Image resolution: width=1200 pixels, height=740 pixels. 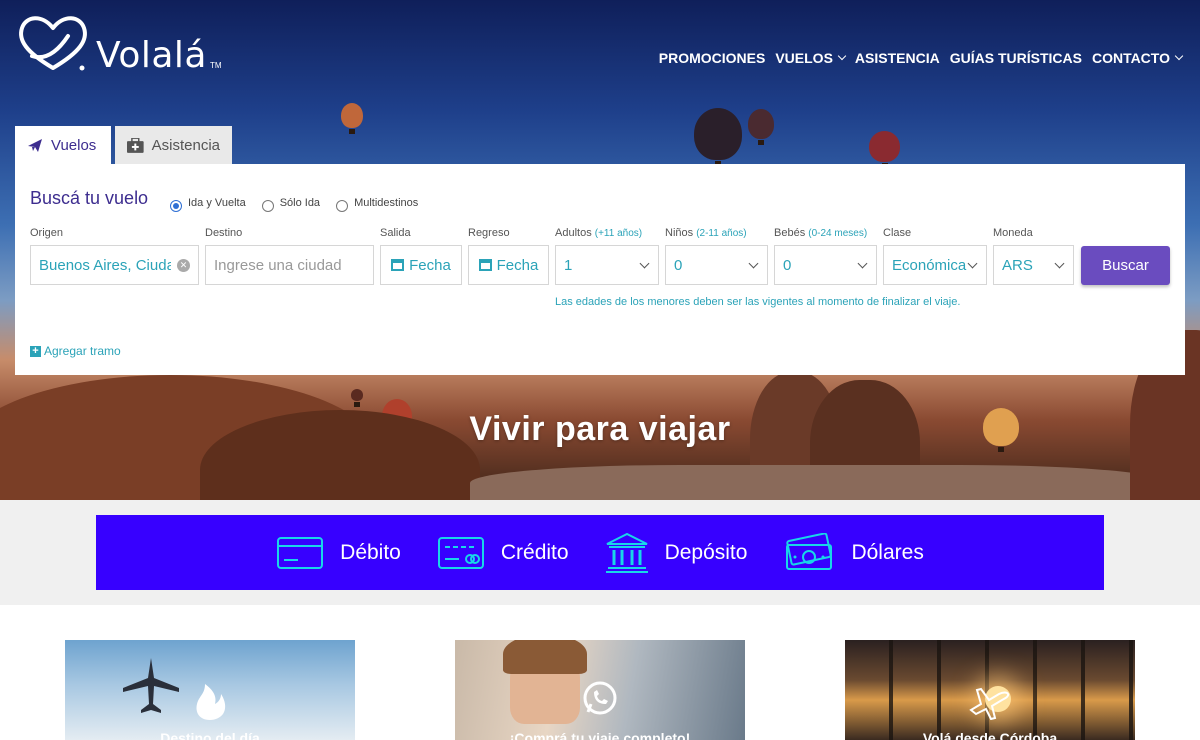 What do you see at coordinates (600, 698) in the screenshot?
I see `whatsapp-icon` at bounding box center [600, 698].